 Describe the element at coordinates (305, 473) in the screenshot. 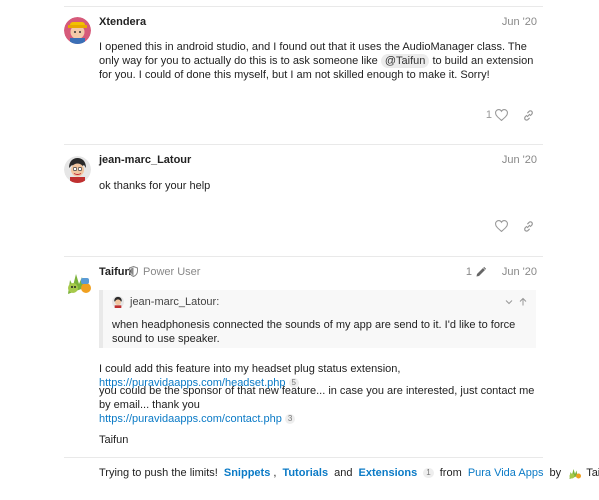

I see `tutorials-link: Tutorials` at that location.